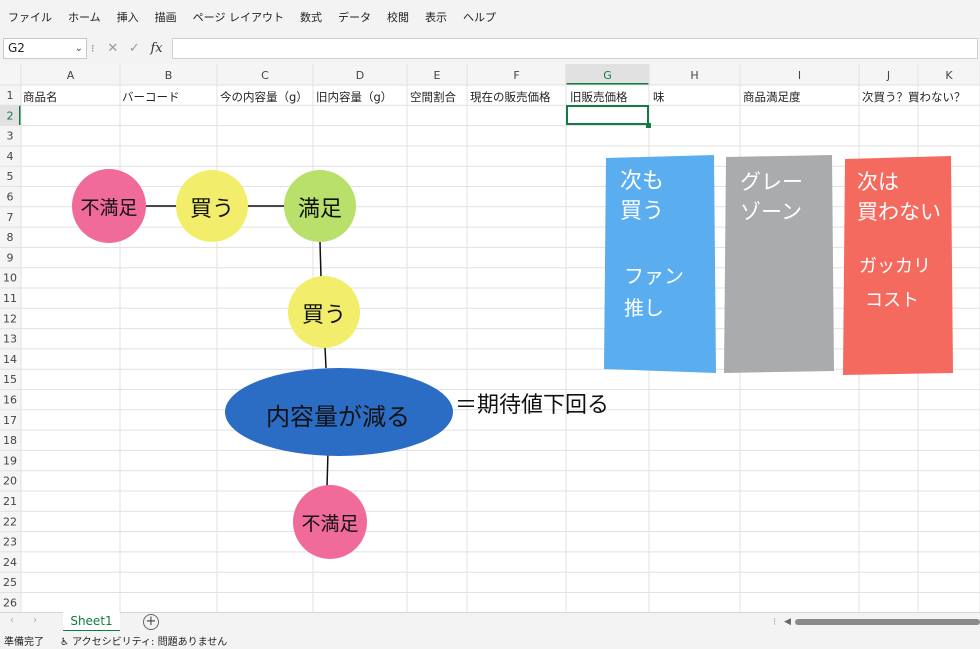  I want to click on status-ready: 準備完了, so click(24, 642).